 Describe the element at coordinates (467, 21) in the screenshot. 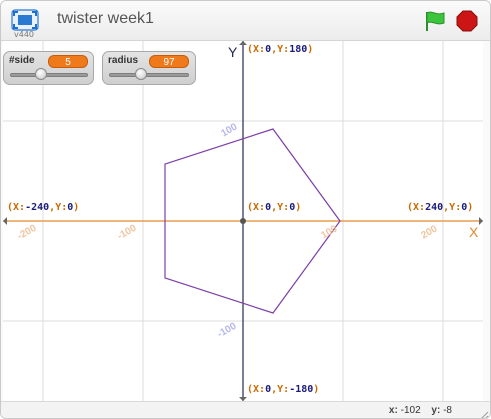

I see `stop-sign-icon` at that location.